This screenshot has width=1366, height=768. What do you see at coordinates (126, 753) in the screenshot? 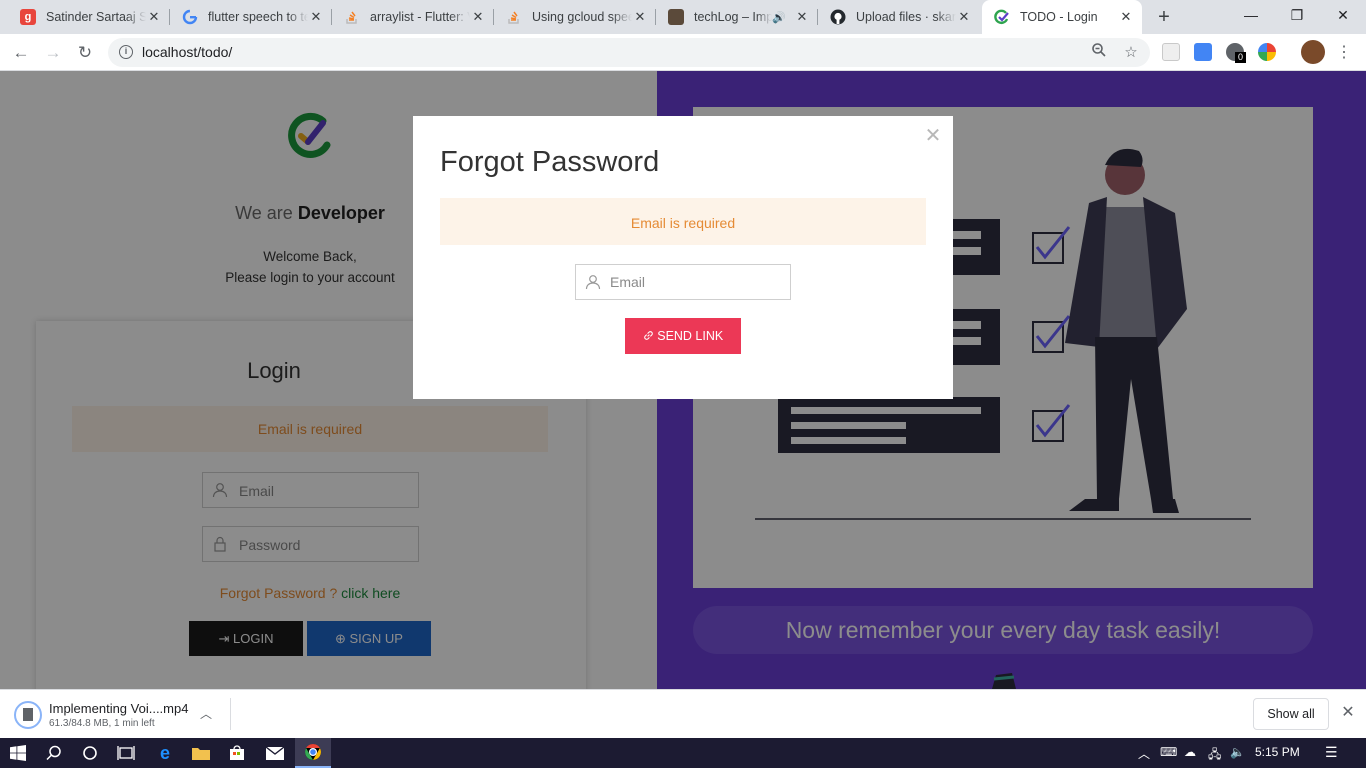
I see `task-view-icon` at bounding box center [126, 753].